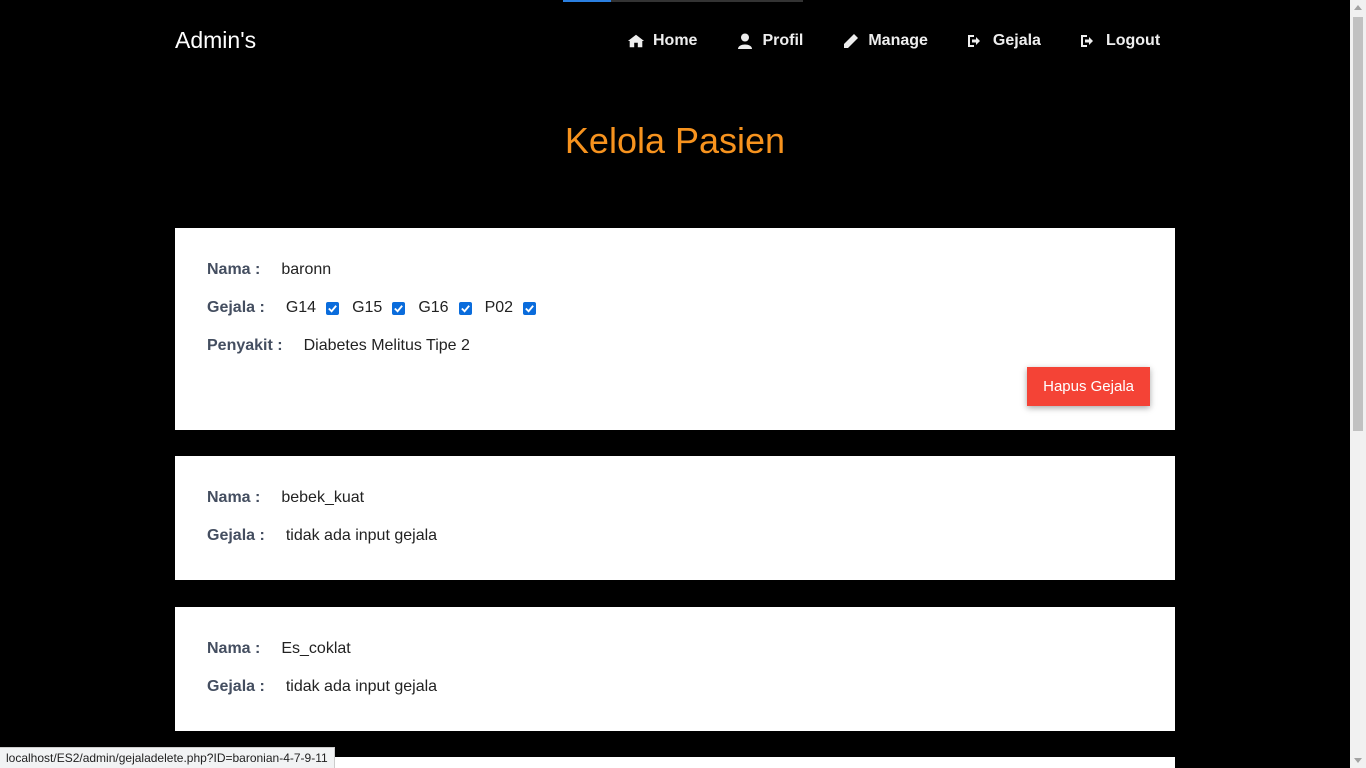  I want to click on nav-profil-label: Profil, so click(783, 40).